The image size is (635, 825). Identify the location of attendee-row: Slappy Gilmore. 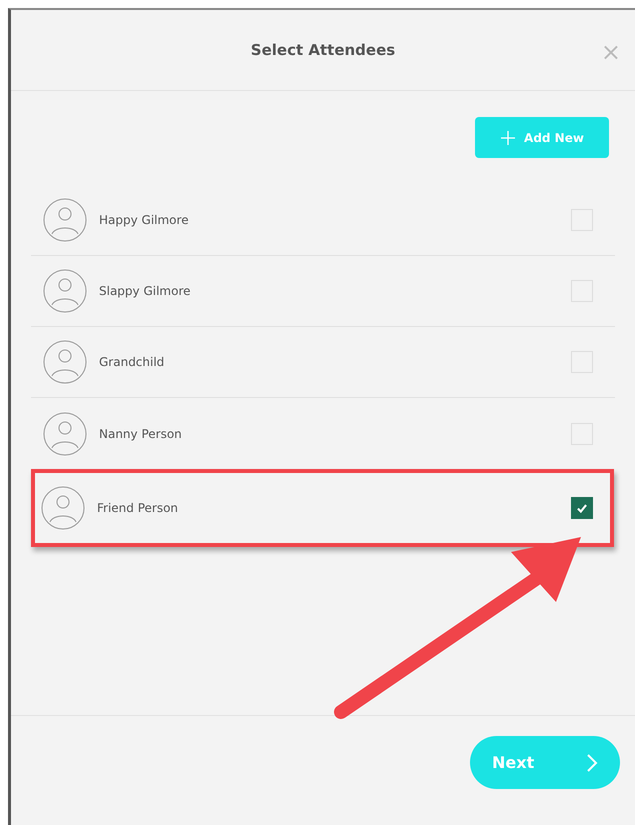
(323, 291).